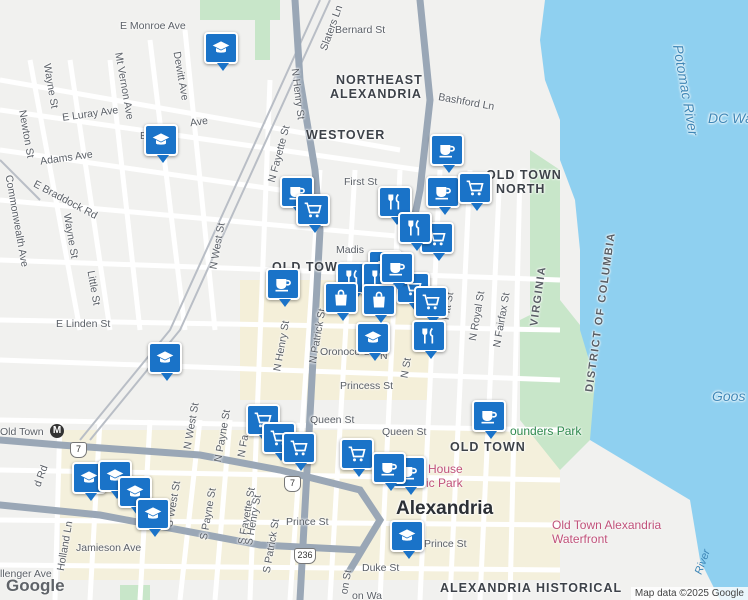  What do you see at coordinates (379, 80) in the screenshot?
I see `neighborhood-label: NORTHEAST` at bounding box center [379, 80].